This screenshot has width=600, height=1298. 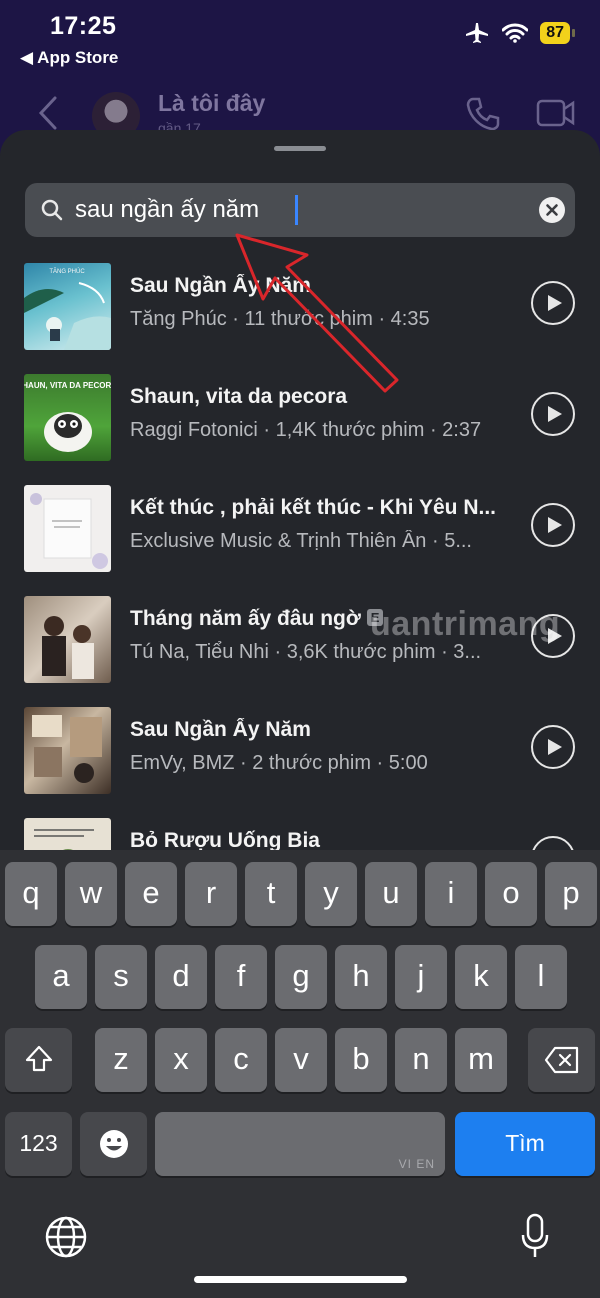 What do you see at coordinates (301, 1060) in the screenshot?
I see `key-v: v` at bounding box center [301, 1060].